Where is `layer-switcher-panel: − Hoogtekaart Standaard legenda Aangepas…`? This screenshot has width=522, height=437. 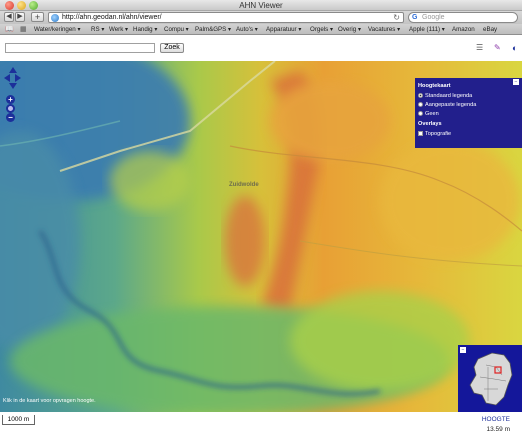
layer-switcher-panel: − Hoogtekaart Standaard legenda Aangepas… is located at coordinates (468, 113).